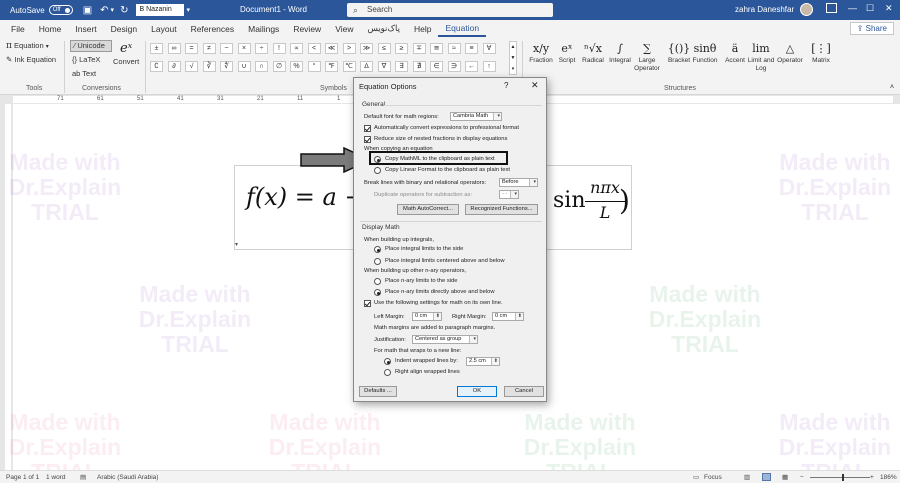 The height and width of the screenshot is (483, 900). Describe the element at coordinates (477, 391) in the screenshot. I see `ok-button: OK` at that location.